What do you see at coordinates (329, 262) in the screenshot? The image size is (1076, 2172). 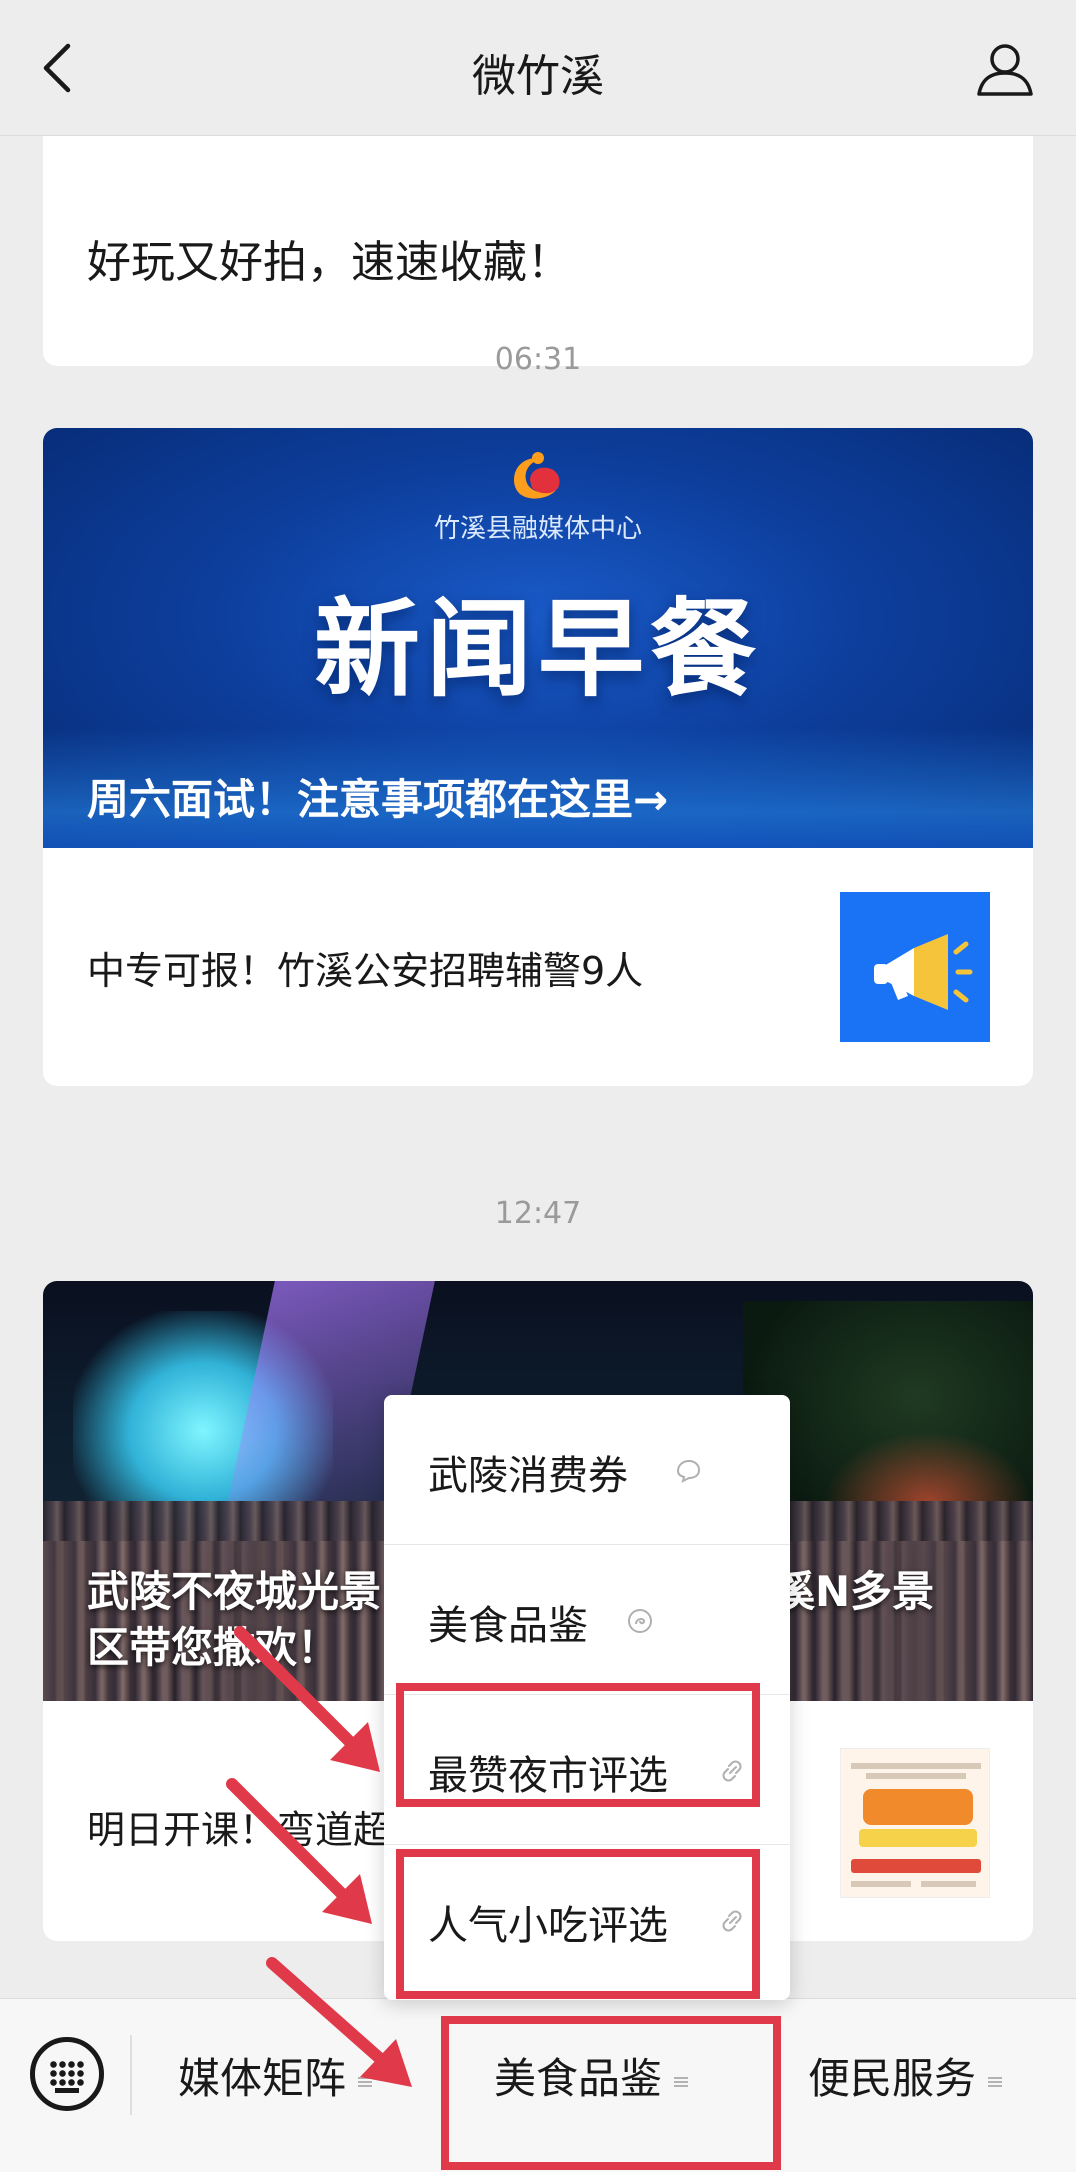 I see `article-summary: 好玩又好拍，速速收藏！` at bounding box center [329, 262].